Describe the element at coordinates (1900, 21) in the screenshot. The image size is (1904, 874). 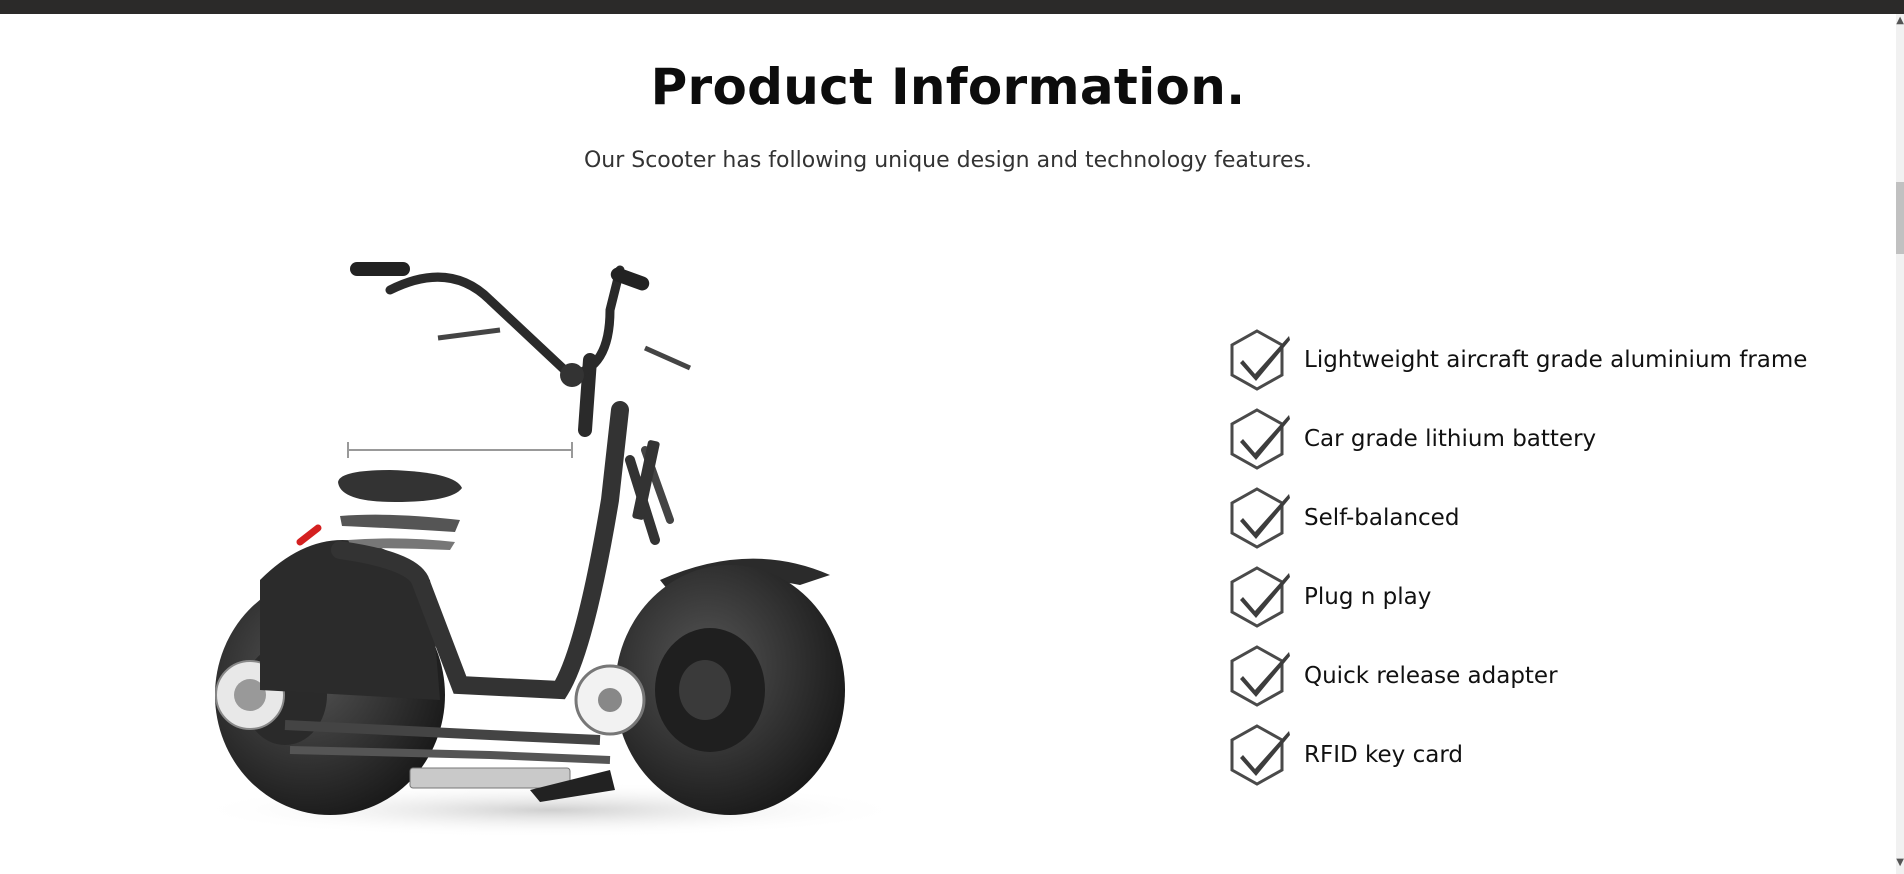
I see `scroll-up-arrow-icon: ▲` at that location.